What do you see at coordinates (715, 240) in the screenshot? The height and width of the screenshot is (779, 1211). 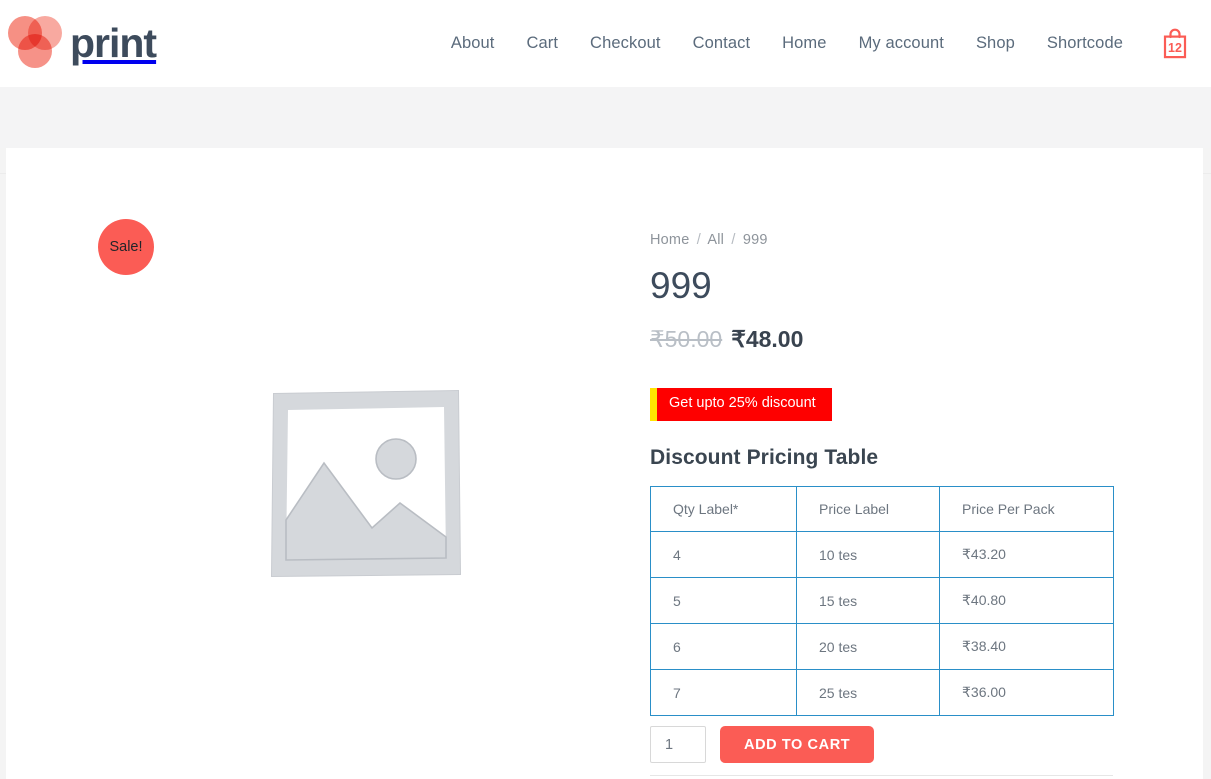 I see `breadcrumb-category: All` at bounding box center [715, 240].